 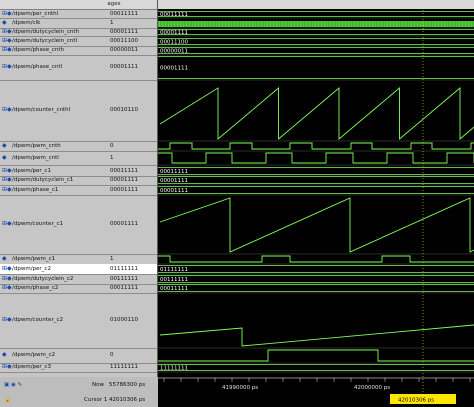 I want to click on signal-value-row: 11111111, so click(x=132, y=368).